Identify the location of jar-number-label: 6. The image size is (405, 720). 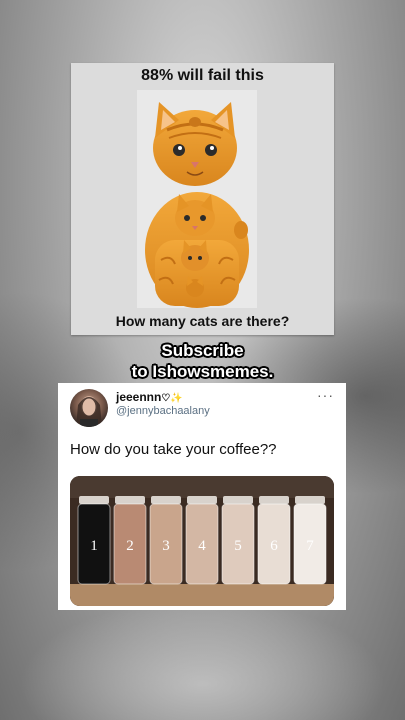
(274, 546).